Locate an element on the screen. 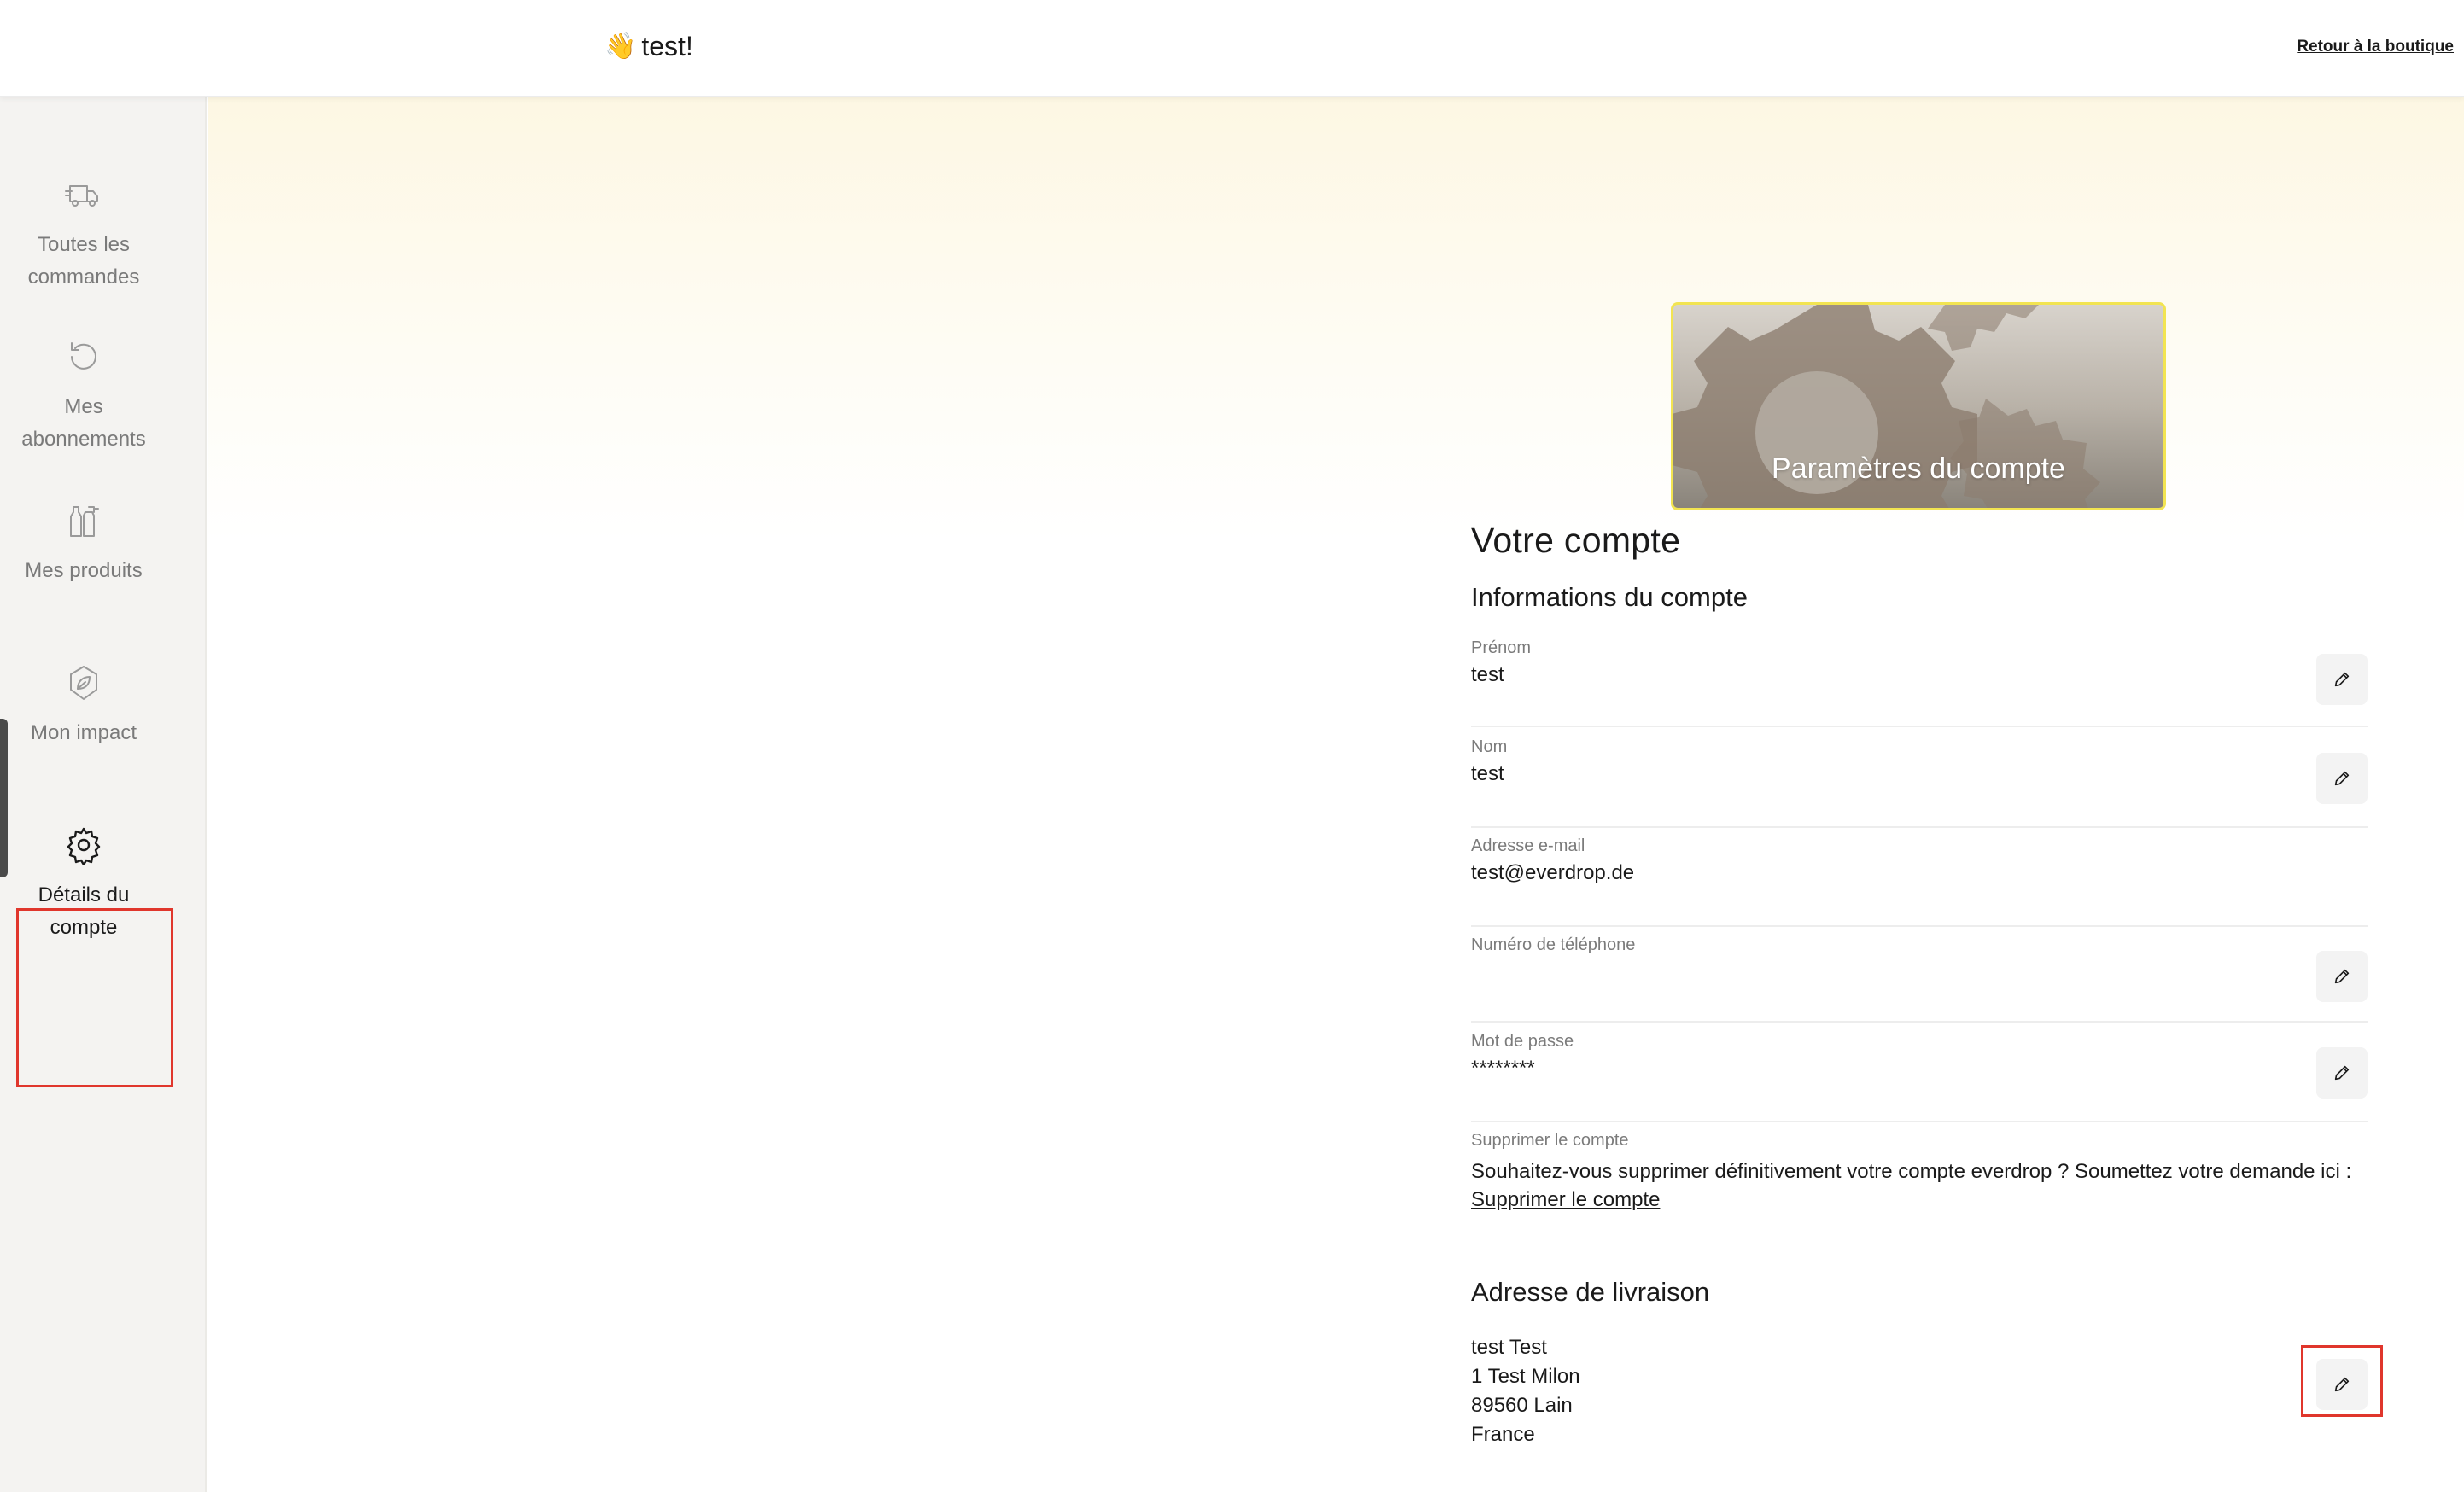  account-settings-banner: Paramètres du compte is located at coordinates (1918, 406).